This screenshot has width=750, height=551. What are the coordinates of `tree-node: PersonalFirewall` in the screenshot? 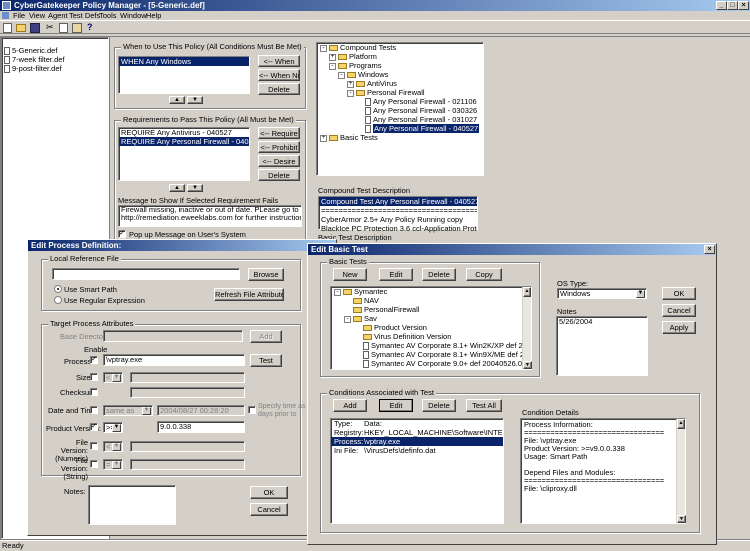 It's located at (431, 309).